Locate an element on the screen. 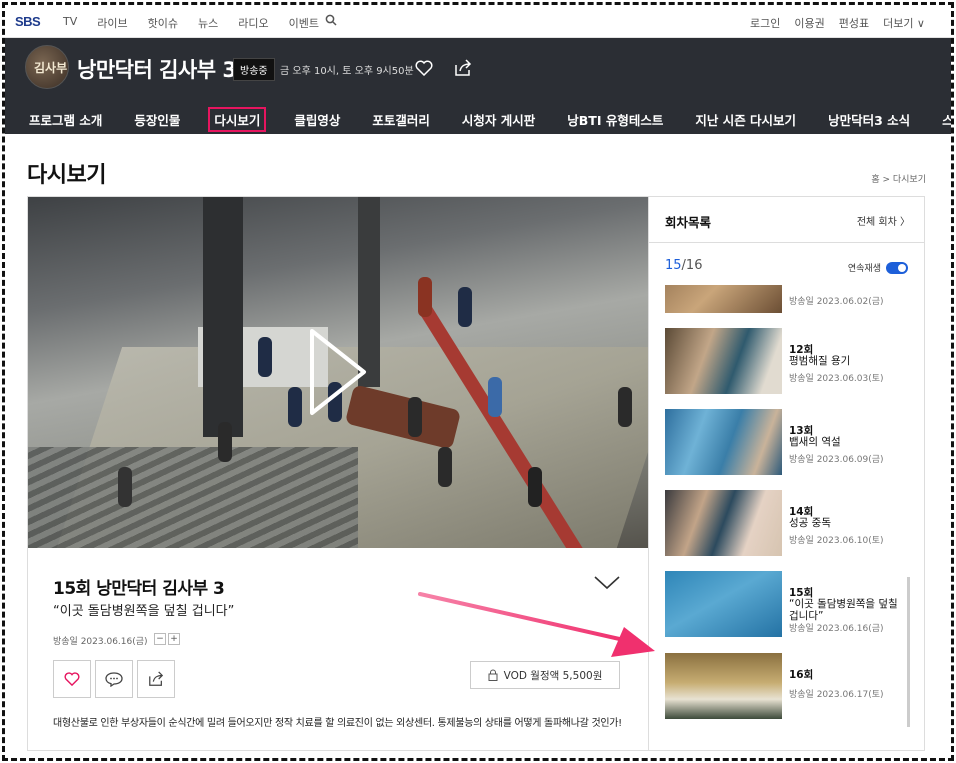  episode-date: 방송일 2023.06.09(금) is located at coordinates (836, 460).